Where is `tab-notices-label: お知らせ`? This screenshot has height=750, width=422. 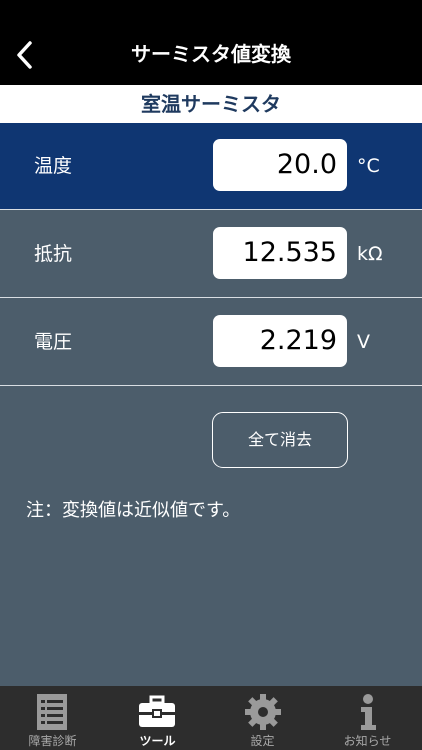
tab-notices-label: お知らせ is located at coordinates (367, 741).